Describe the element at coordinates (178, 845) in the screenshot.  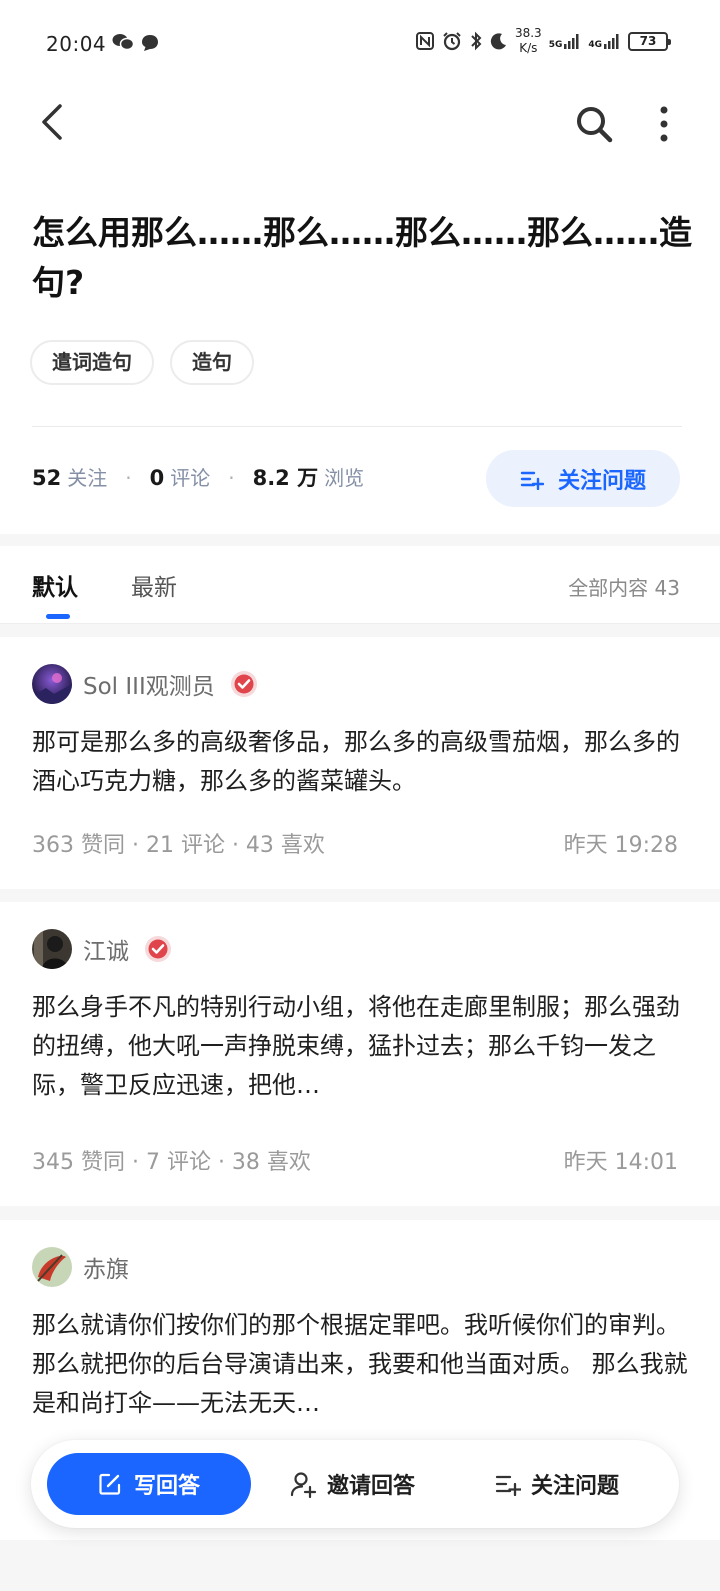
I see `answer-stats: 363 赞同 · 21 评论 · 43 喜欢` at that location.